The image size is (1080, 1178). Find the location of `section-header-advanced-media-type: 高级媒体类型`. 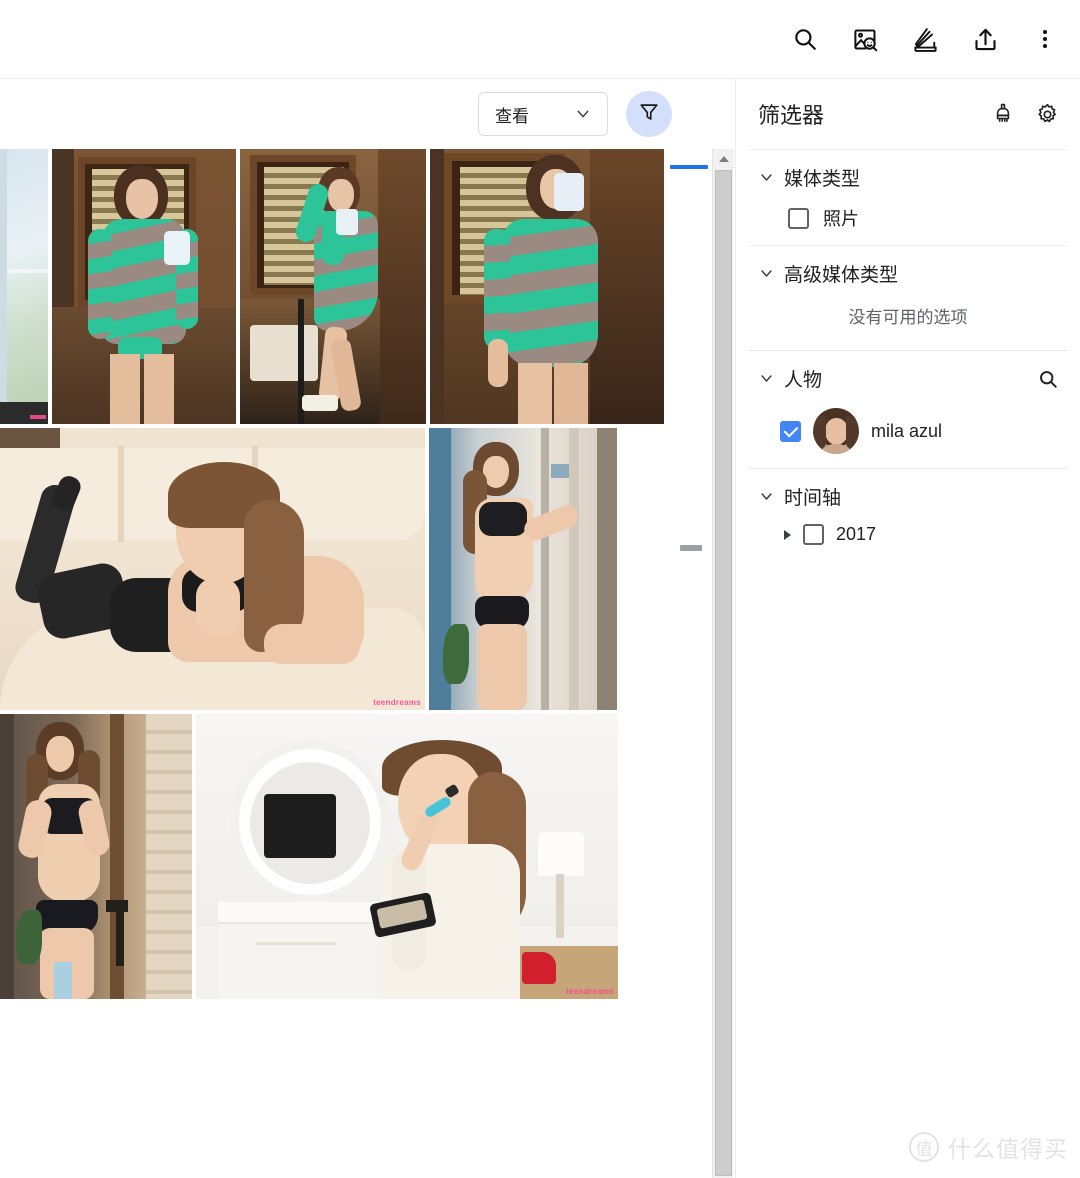

section-header-advanced-media-type: 高级媒体类型 is located at coordinates (908, 273).